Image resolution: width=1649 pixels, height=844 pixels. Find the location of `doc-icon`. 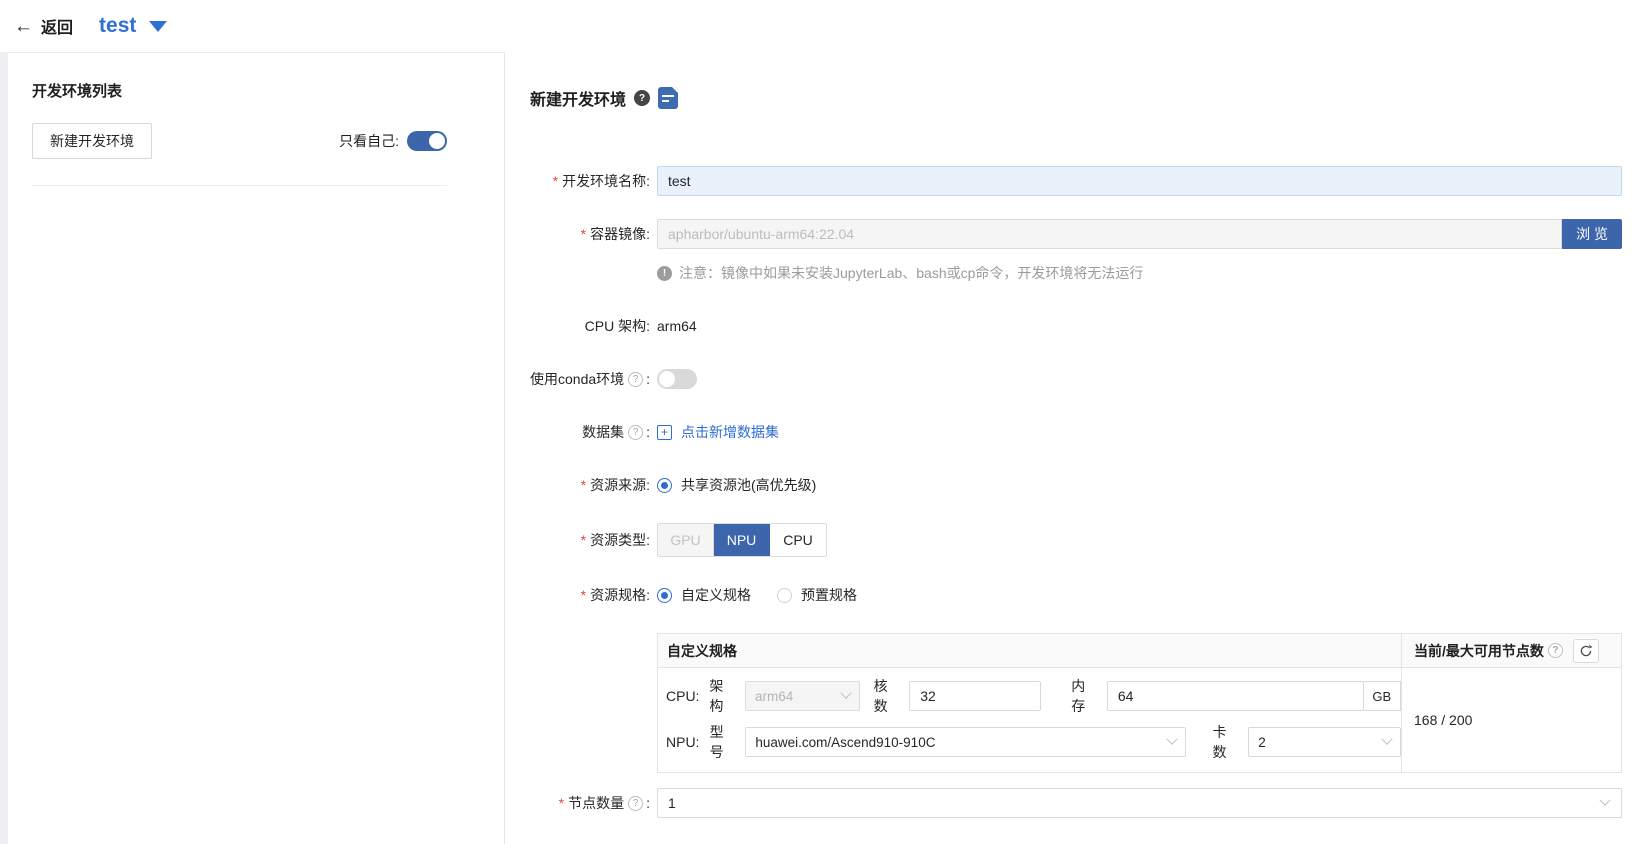

doc-icon is located at coordinates (668, 98).